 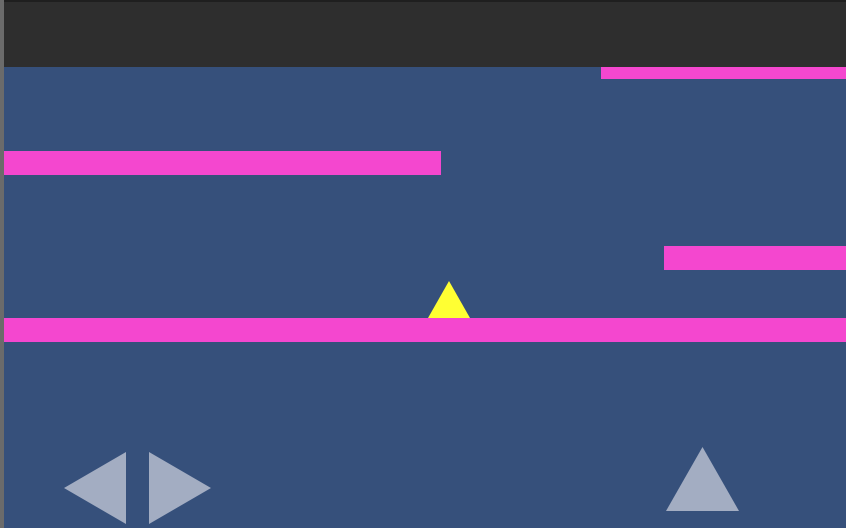 I want to click on move-right-button, so click(x=180, y=488).